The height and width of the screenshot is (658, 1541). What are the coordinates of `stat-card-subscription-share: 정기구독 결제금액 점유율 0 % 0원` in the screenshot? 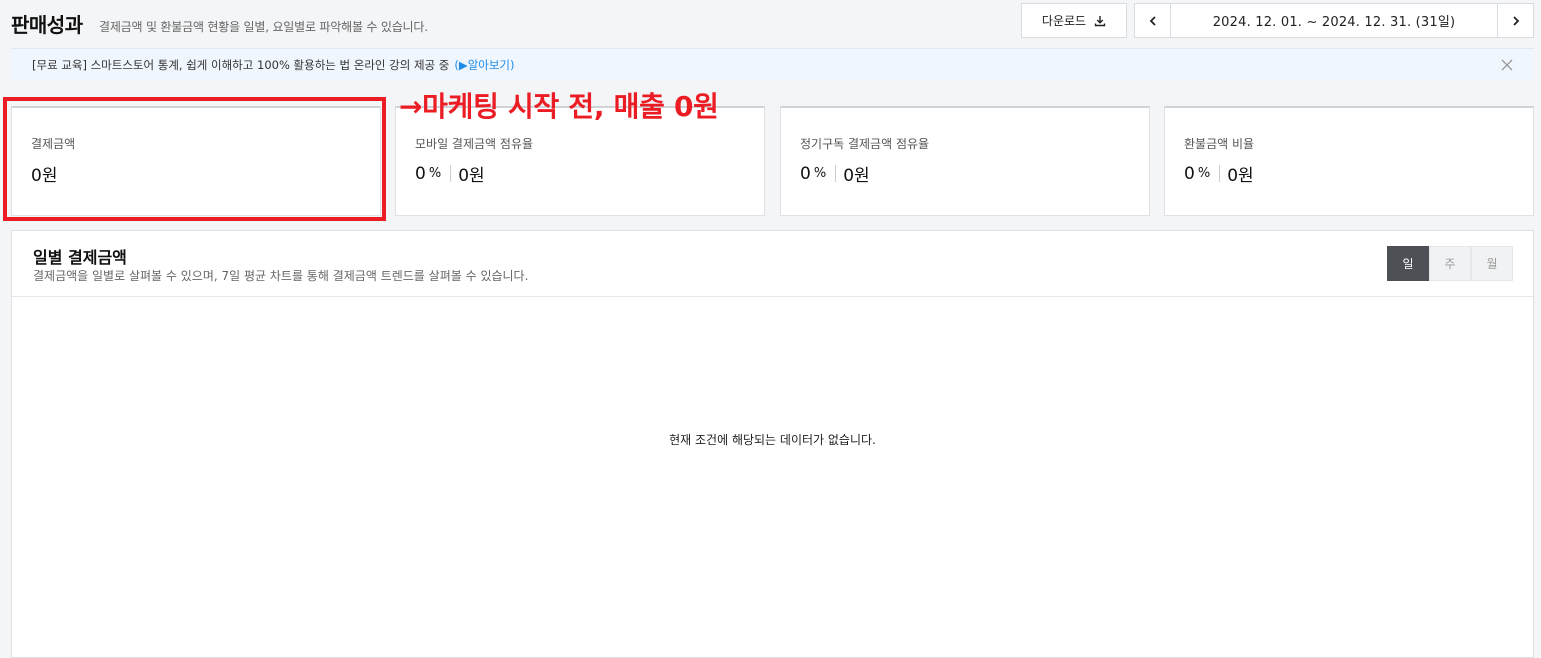 It's located at (965, 161).